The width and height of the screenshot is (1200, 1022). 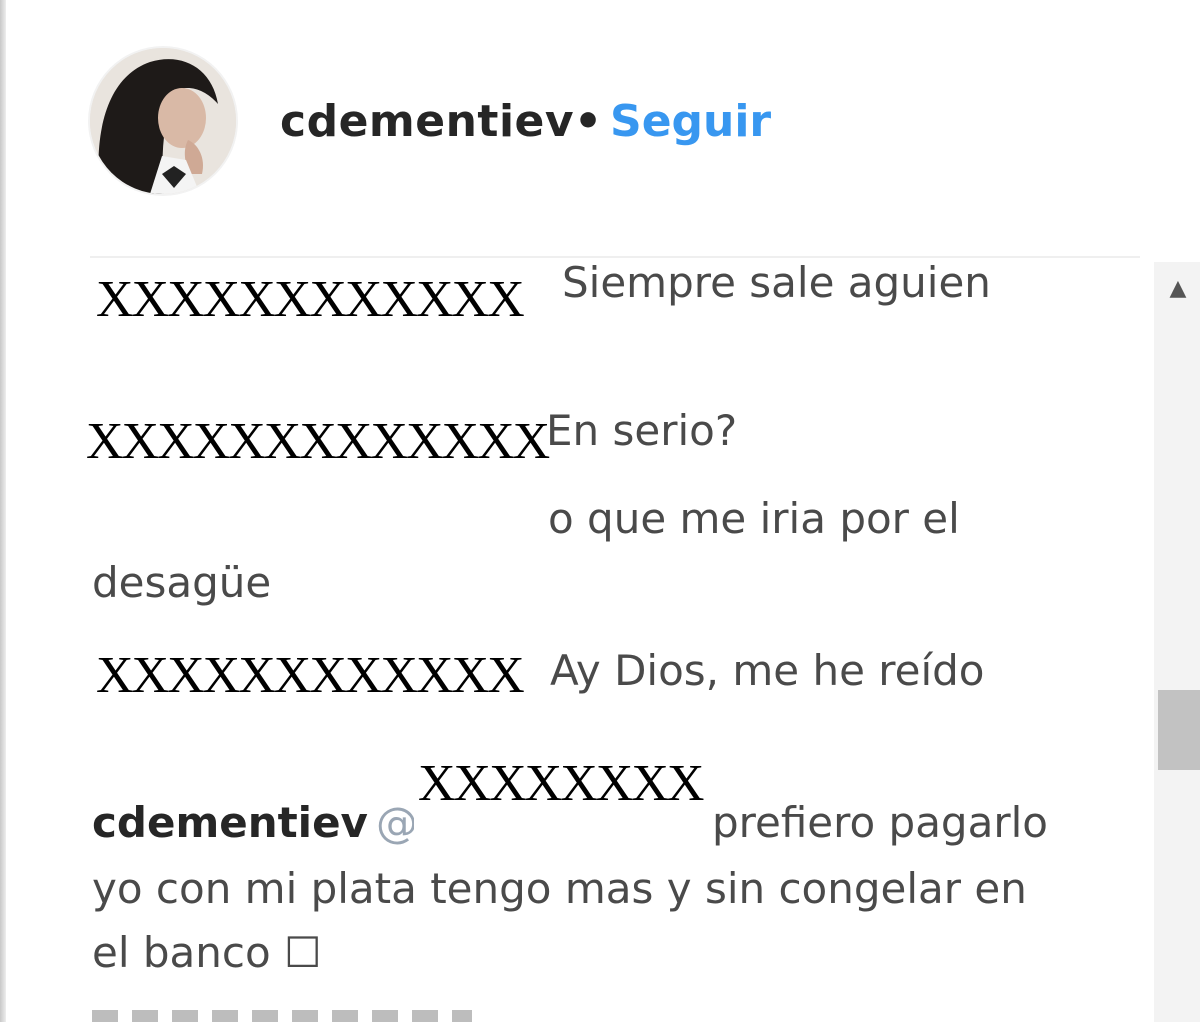 What do you see at coordinates (1178, 291) in the screenshot?
I see `scroll-up-icon: ▲` at bounding box center [1178, 291].